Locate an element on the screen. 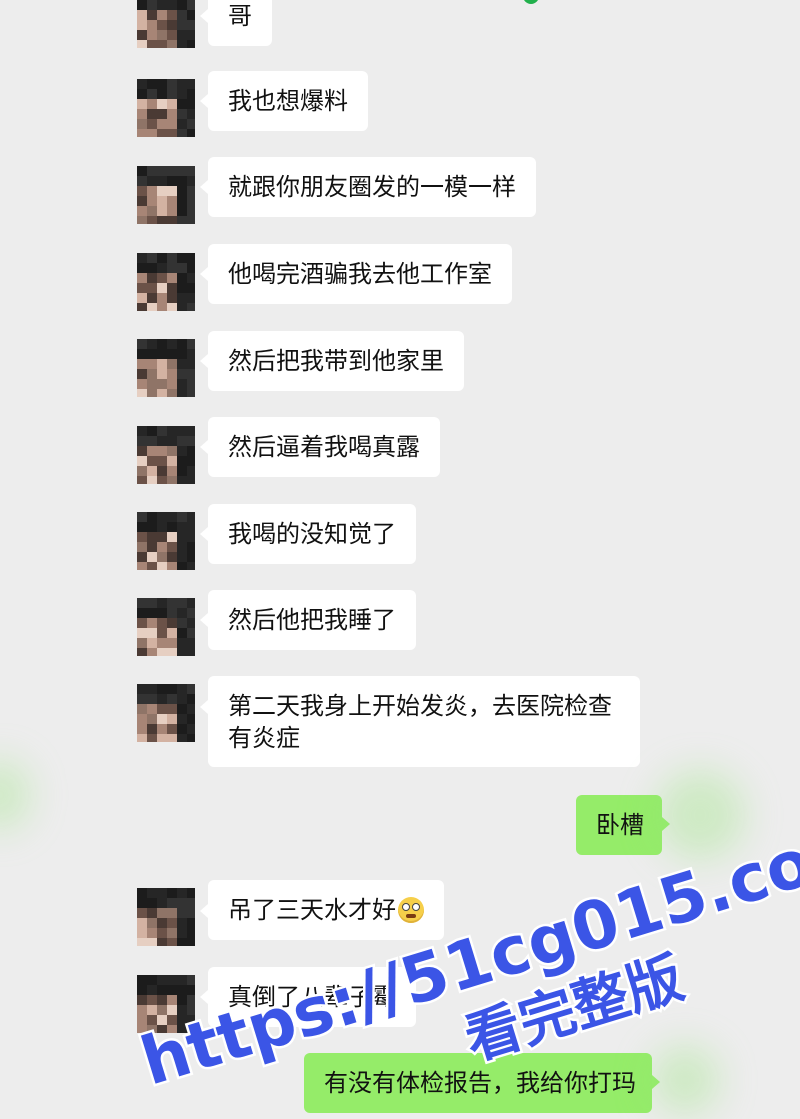 The image size is (800, 1119). message-text: 然后他把我睡了 is located at coordinates (312, 620).